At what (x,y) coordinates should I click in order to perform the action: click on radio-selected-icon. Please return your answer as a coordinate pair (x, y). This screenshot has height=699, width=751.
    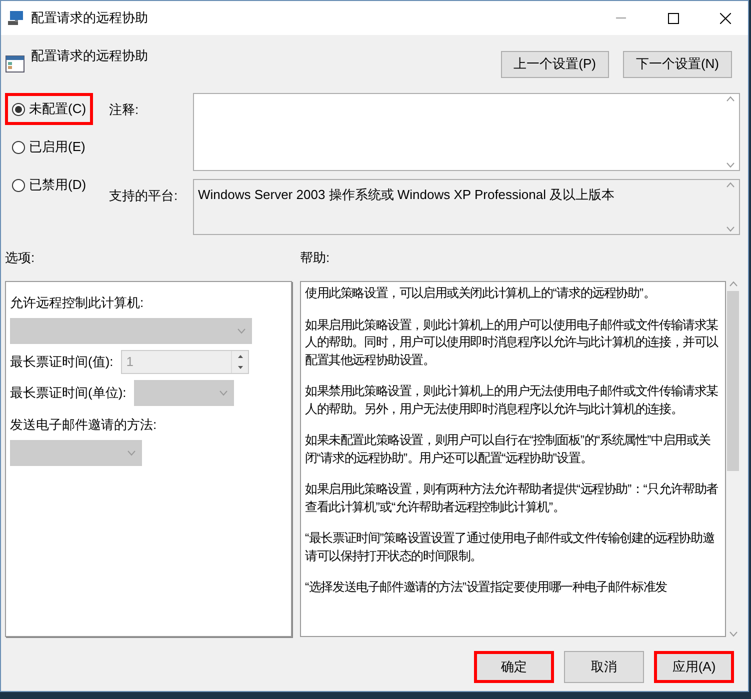
    Looking at the image, I should click on (18, 109).